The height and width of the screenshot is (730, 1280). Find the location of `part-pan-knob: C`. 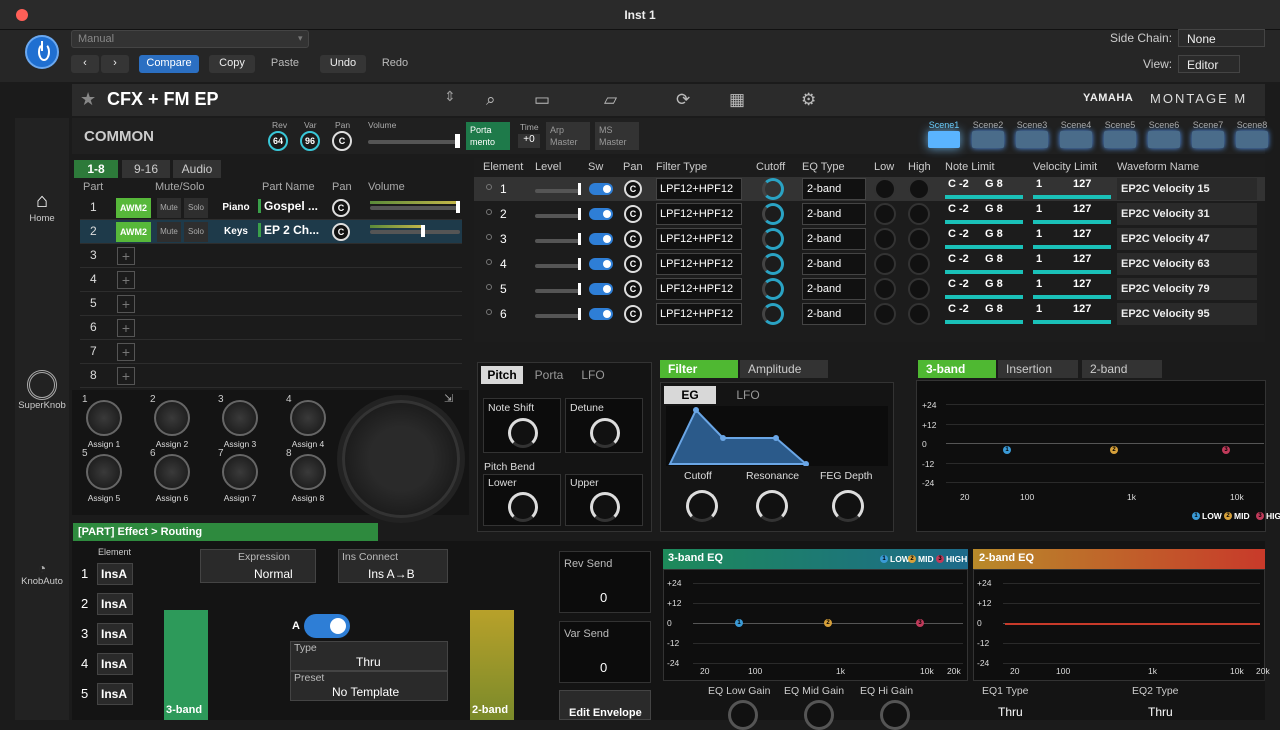

part-pan-knob: C is located at coordinates (341, 208).